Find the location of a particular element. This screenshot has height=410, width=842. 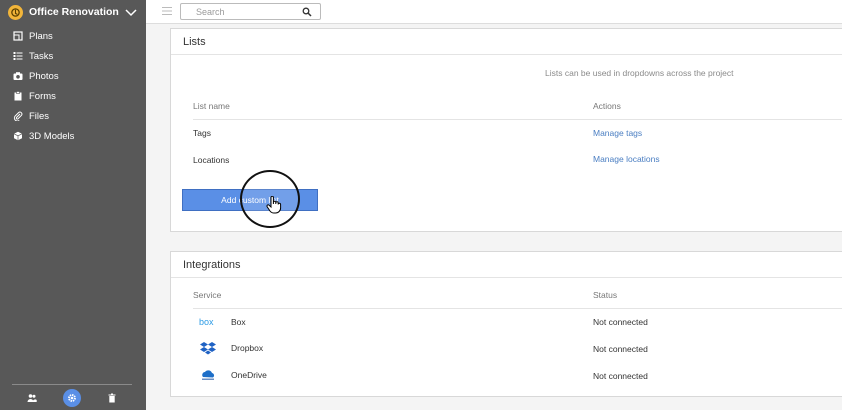

sidebar-item-photos: Photos is located at coordinates (73, 76).